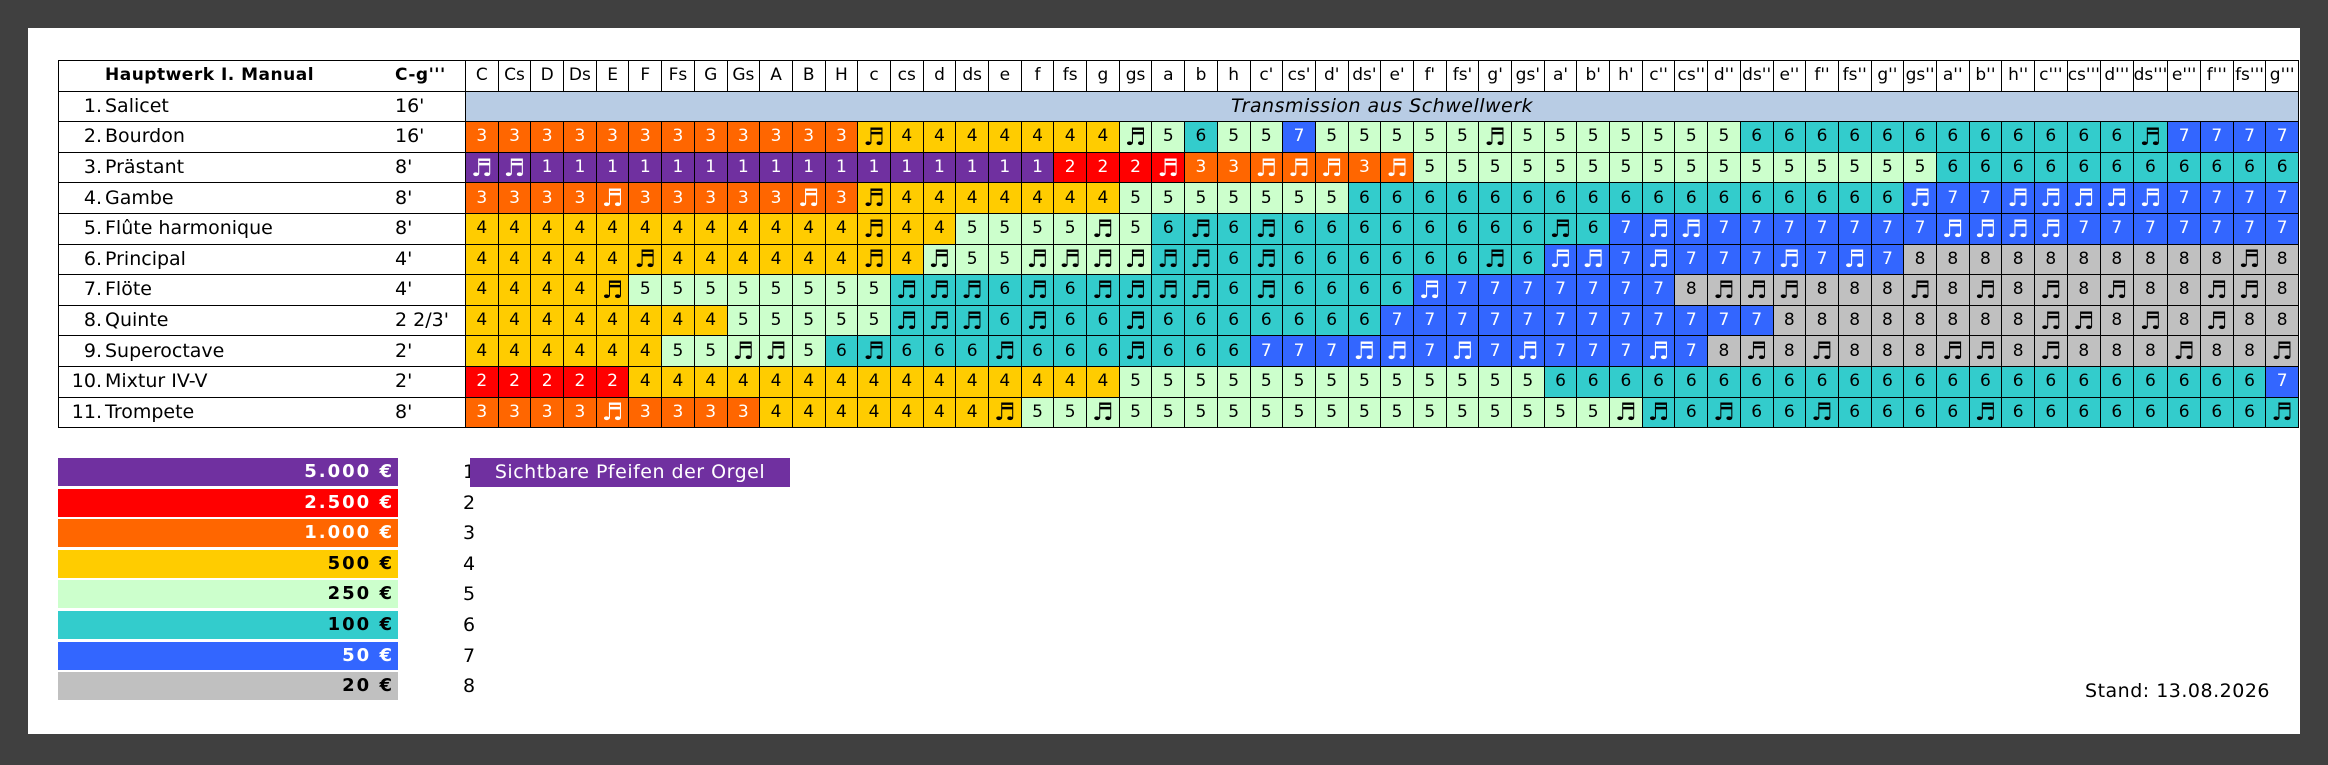 Image resolution: width=2328 pixels, height=765 pixels. I want to click on stop-name: Principal, so click(249, 259).